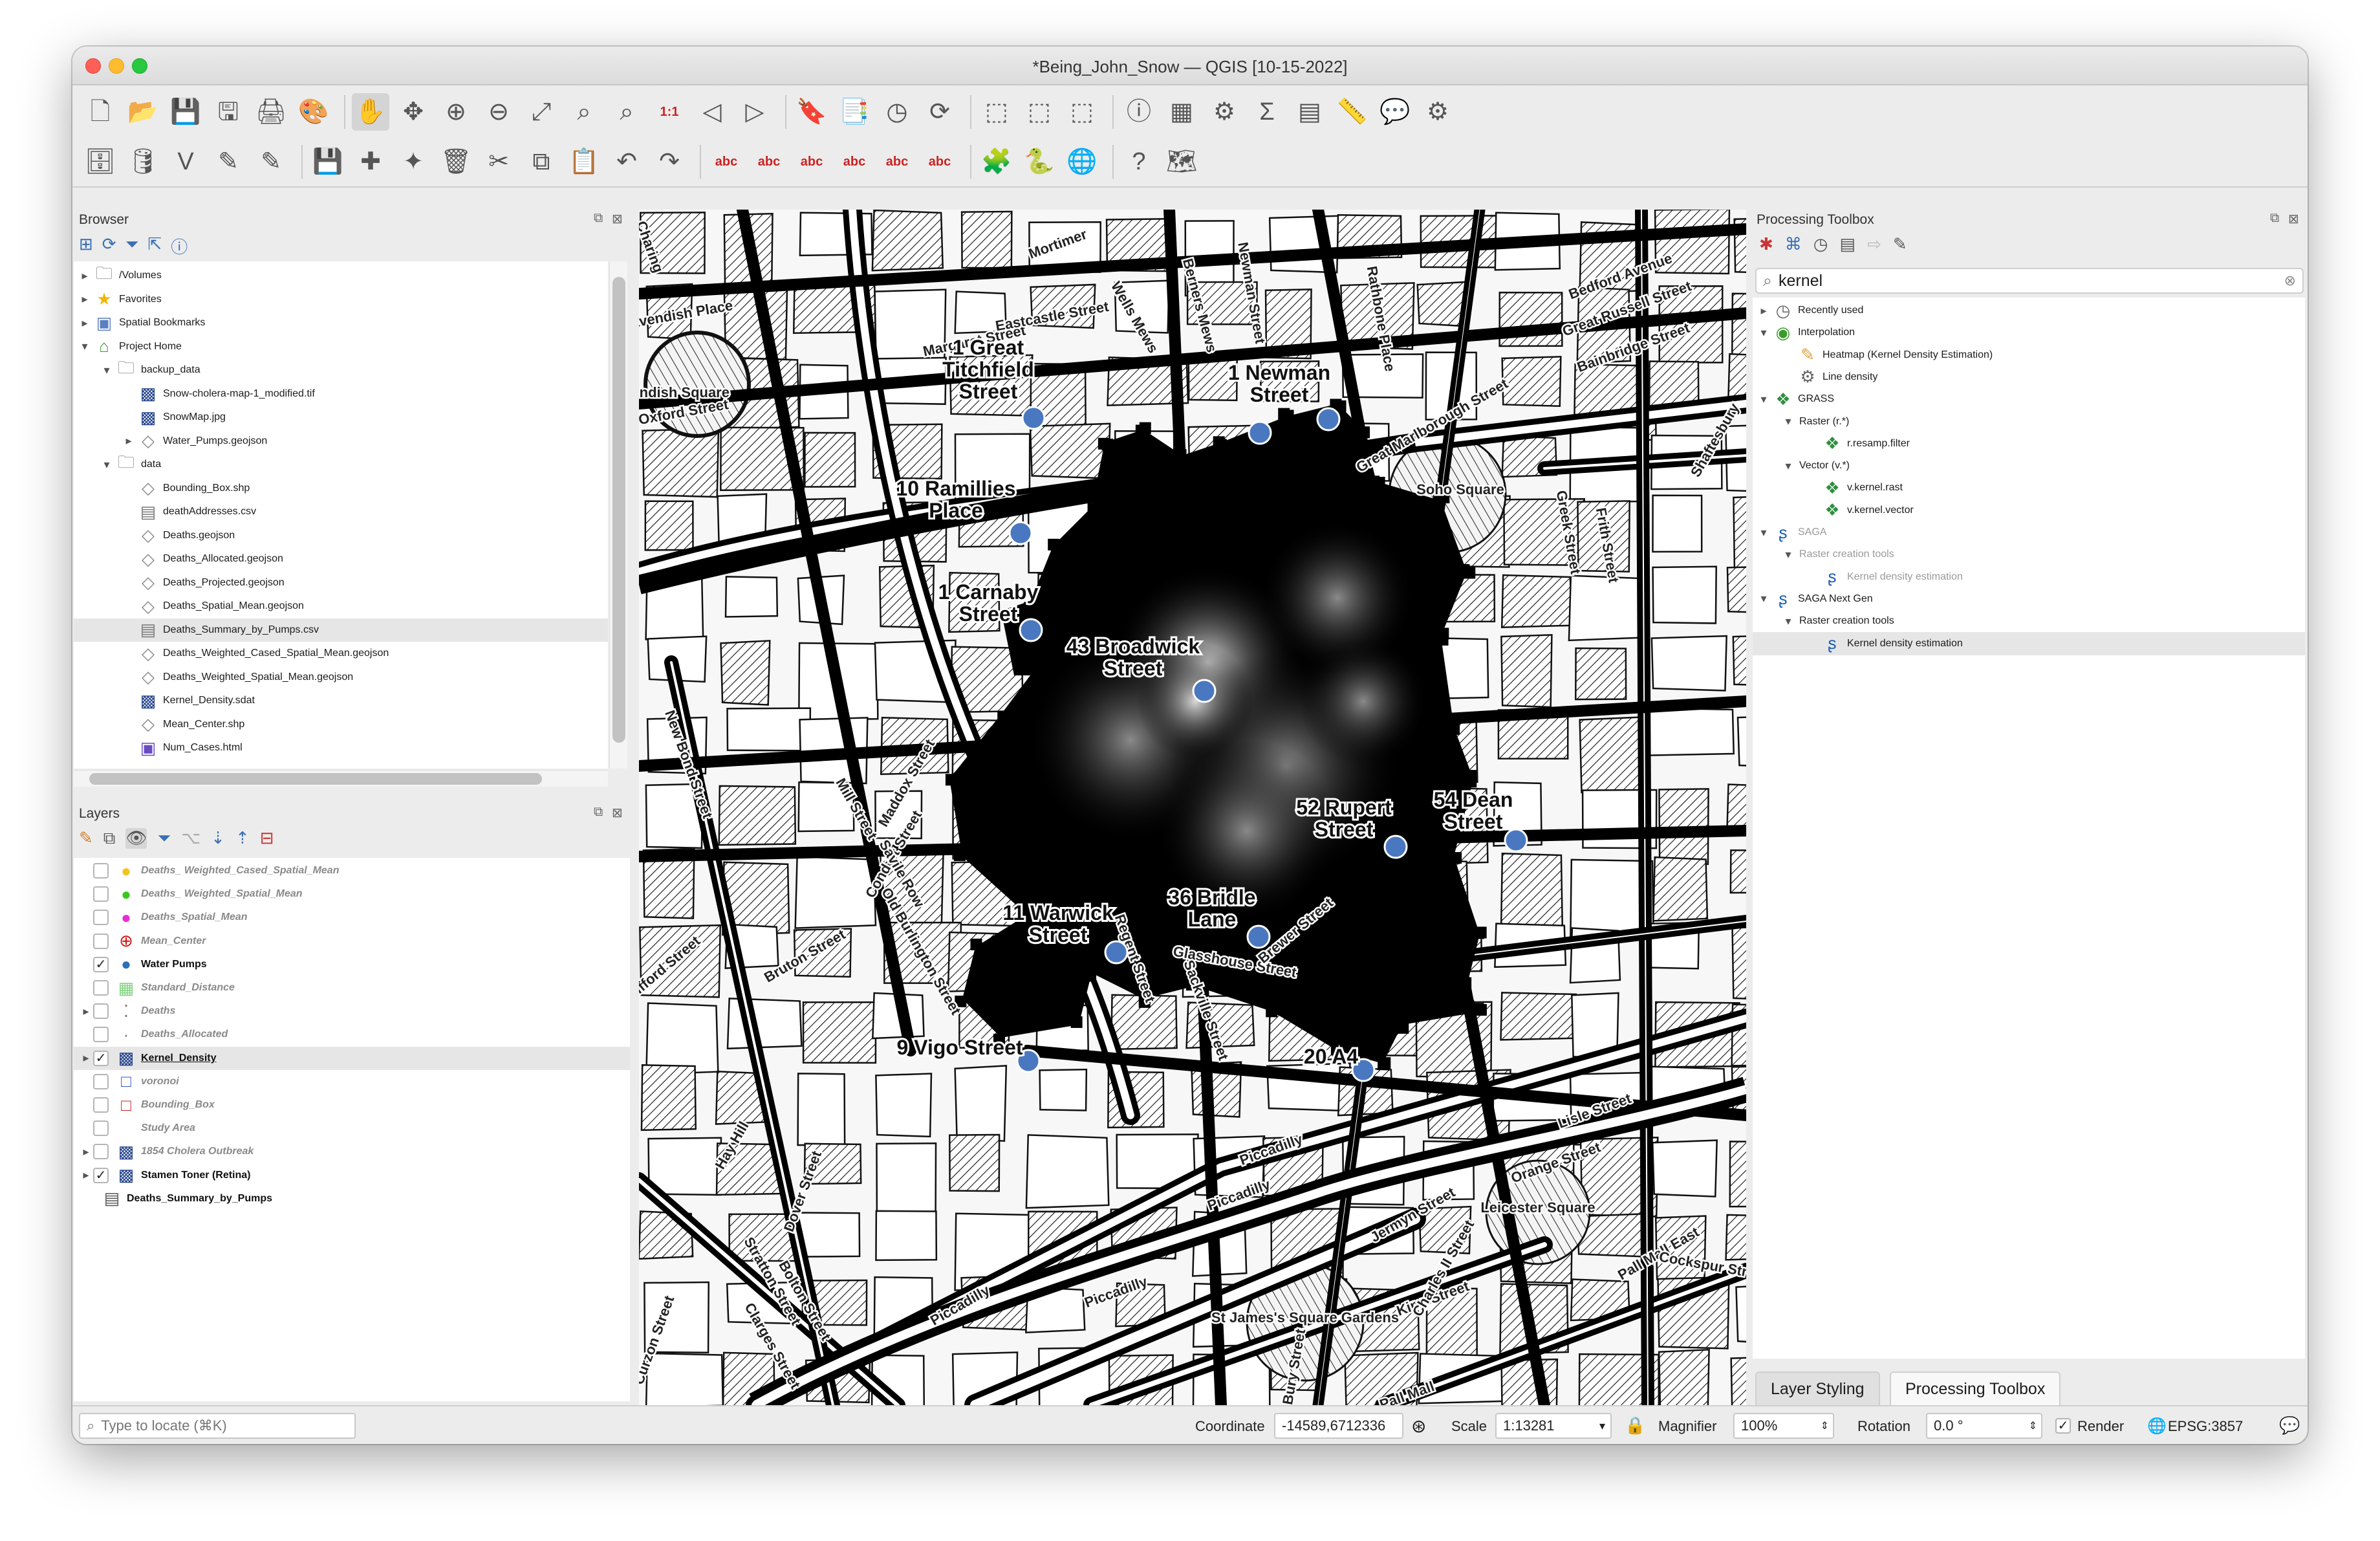  What do you see at coordinates (413, 161) in the screenshot?
I see `vertex-tool-icon: ✦` at bounding box center [413, 161].